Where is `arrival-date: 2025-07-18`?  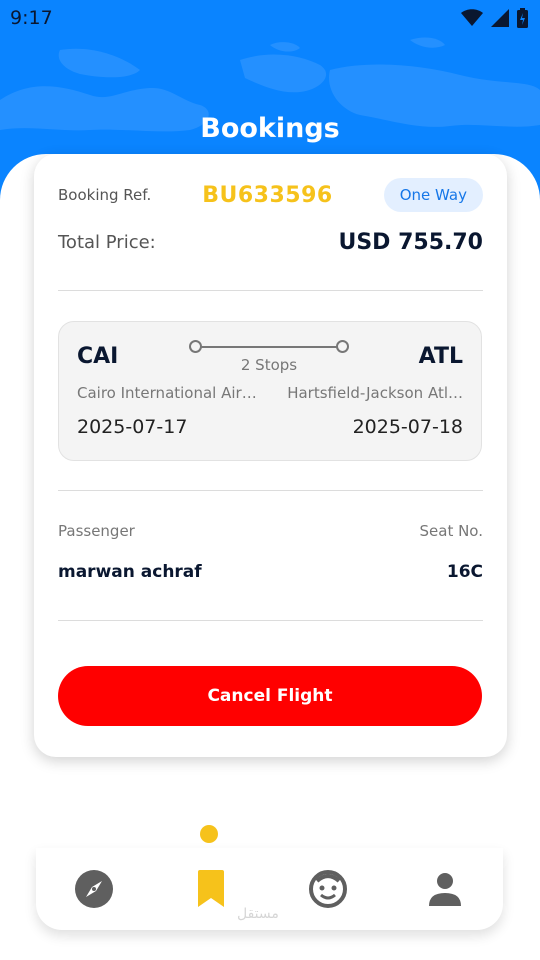 arrival-date: 2025-07-18 is located at coordinates (407, 427).